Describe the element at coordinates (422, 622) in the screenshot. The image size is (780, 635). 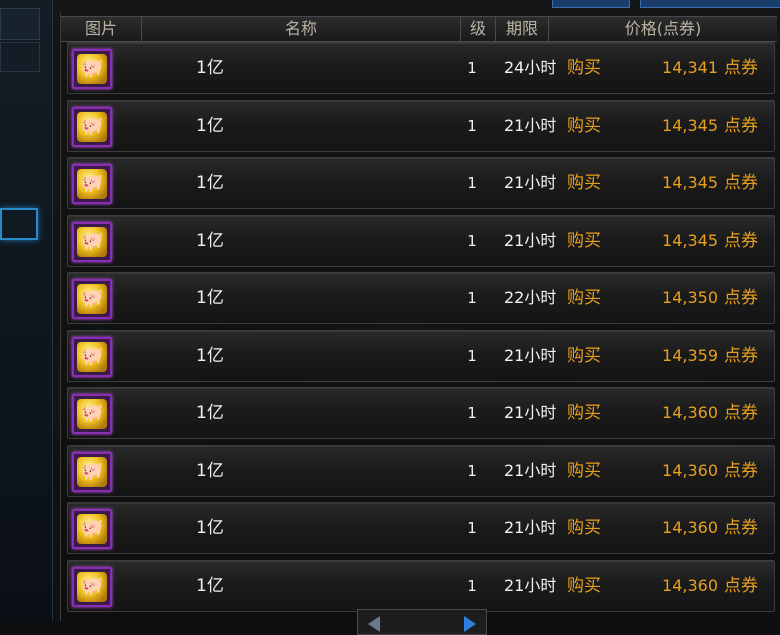
I see `pager` at that location.